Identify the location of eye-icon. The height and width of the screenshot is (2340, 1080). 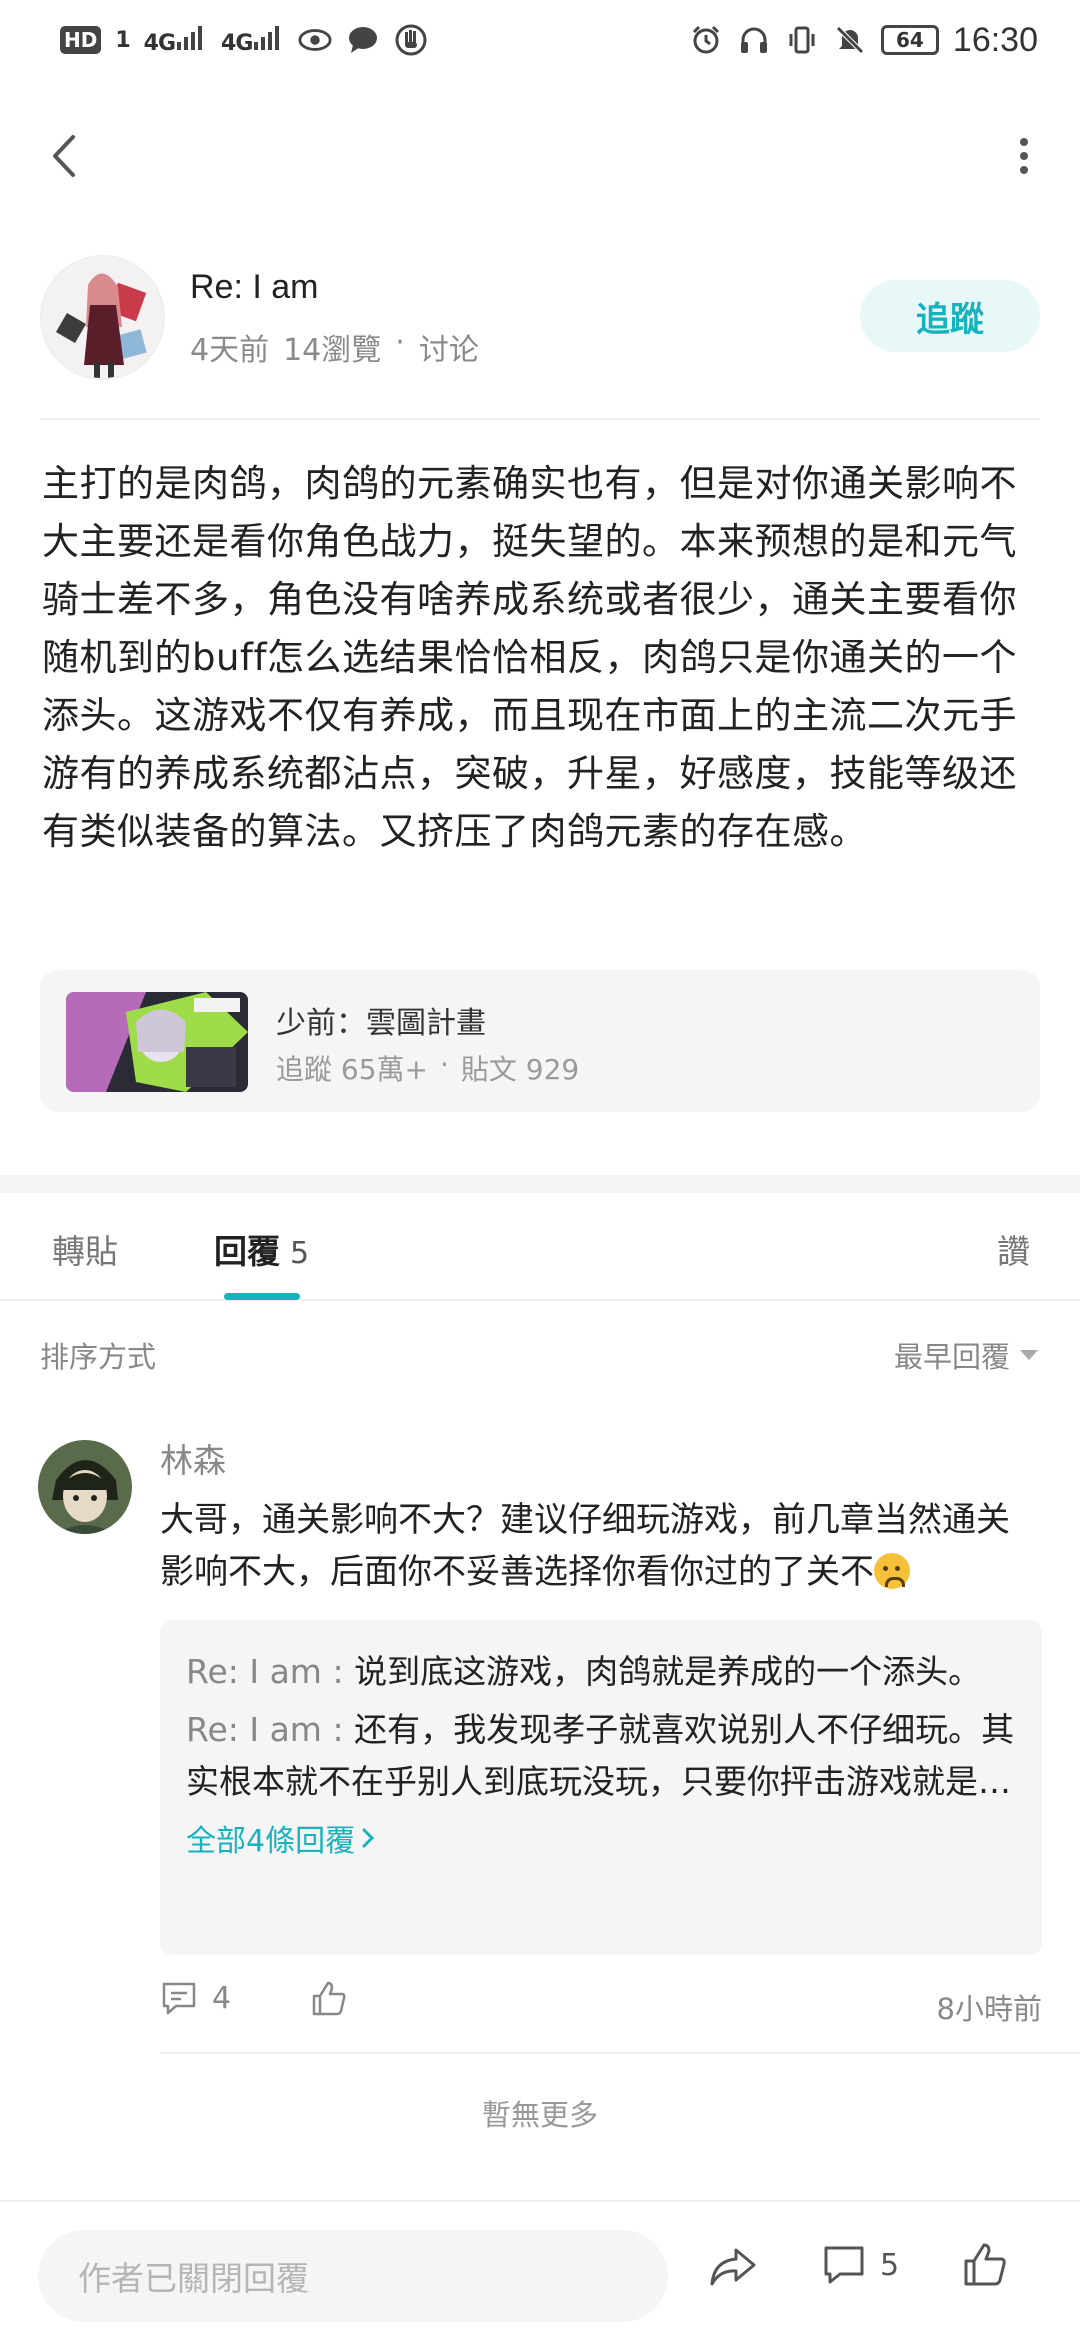
(315, 40).